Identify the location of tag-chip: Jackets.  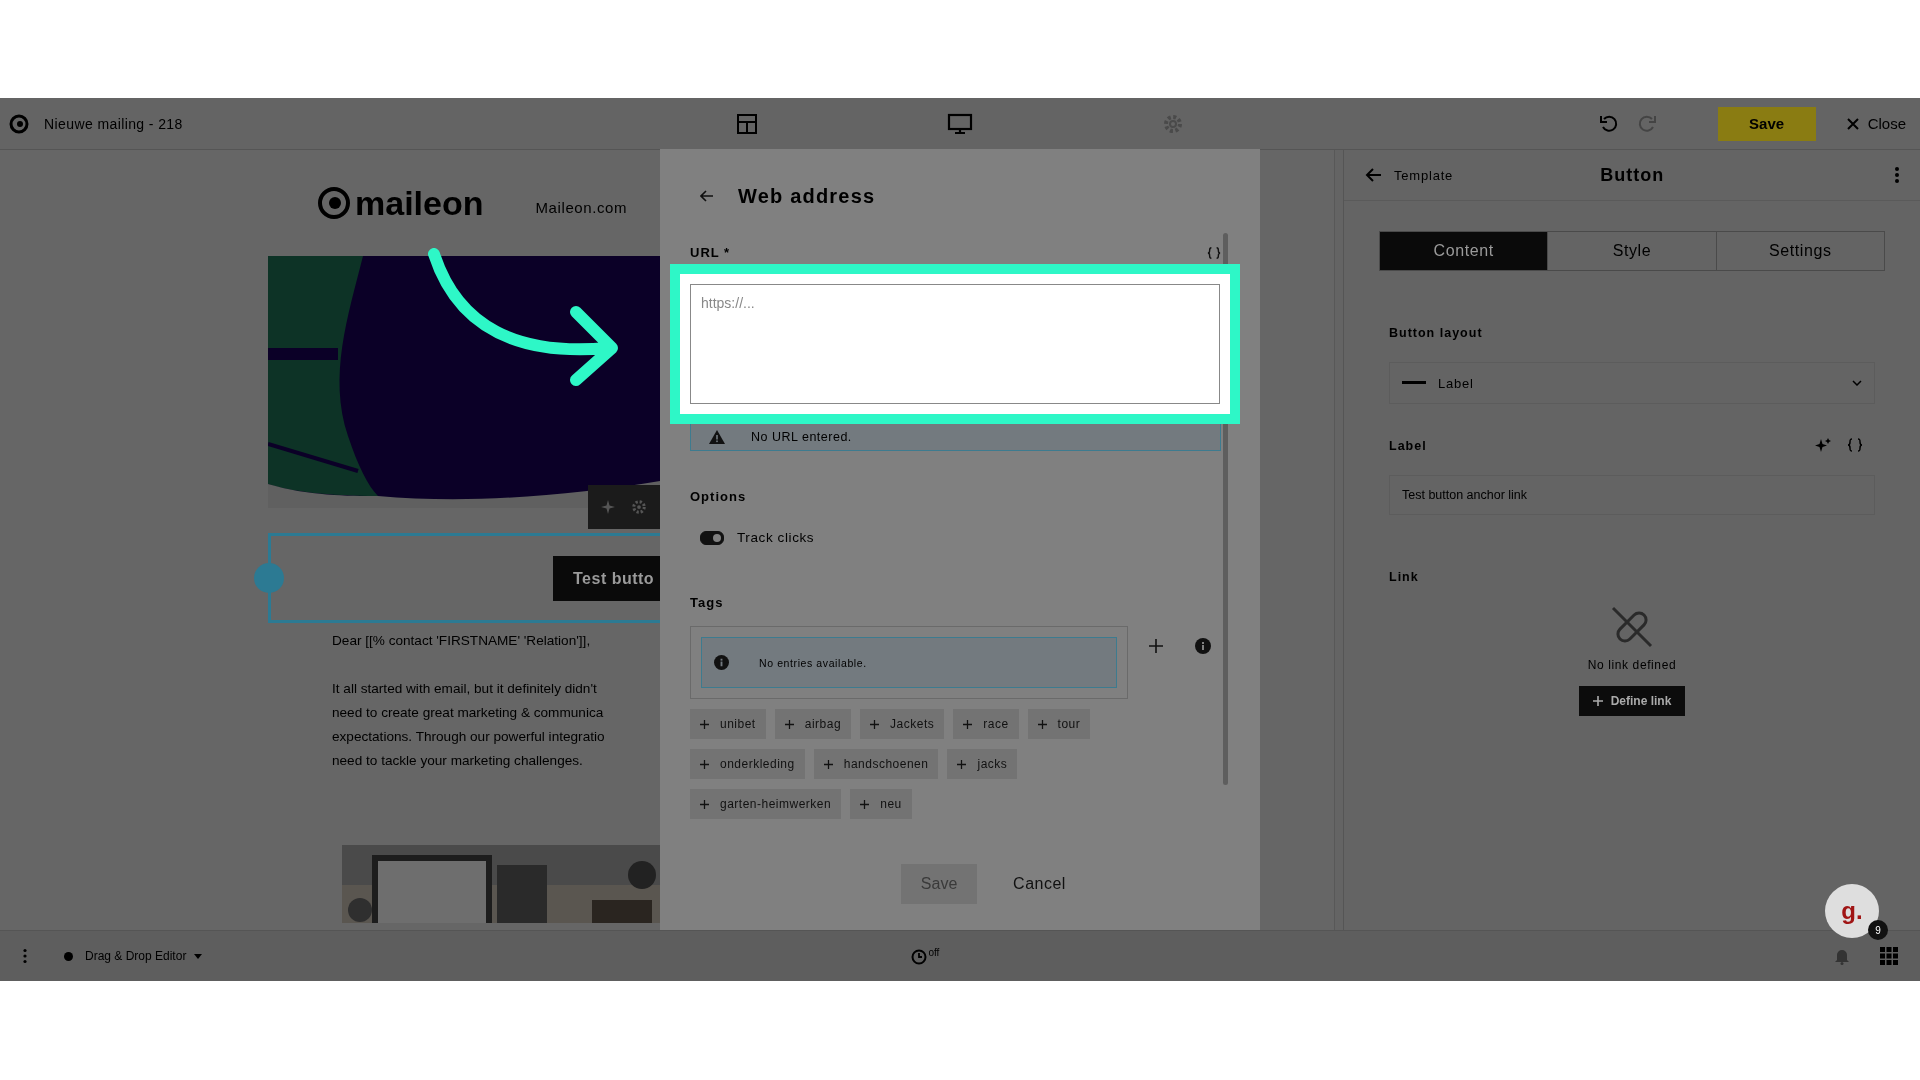
(902, 724).